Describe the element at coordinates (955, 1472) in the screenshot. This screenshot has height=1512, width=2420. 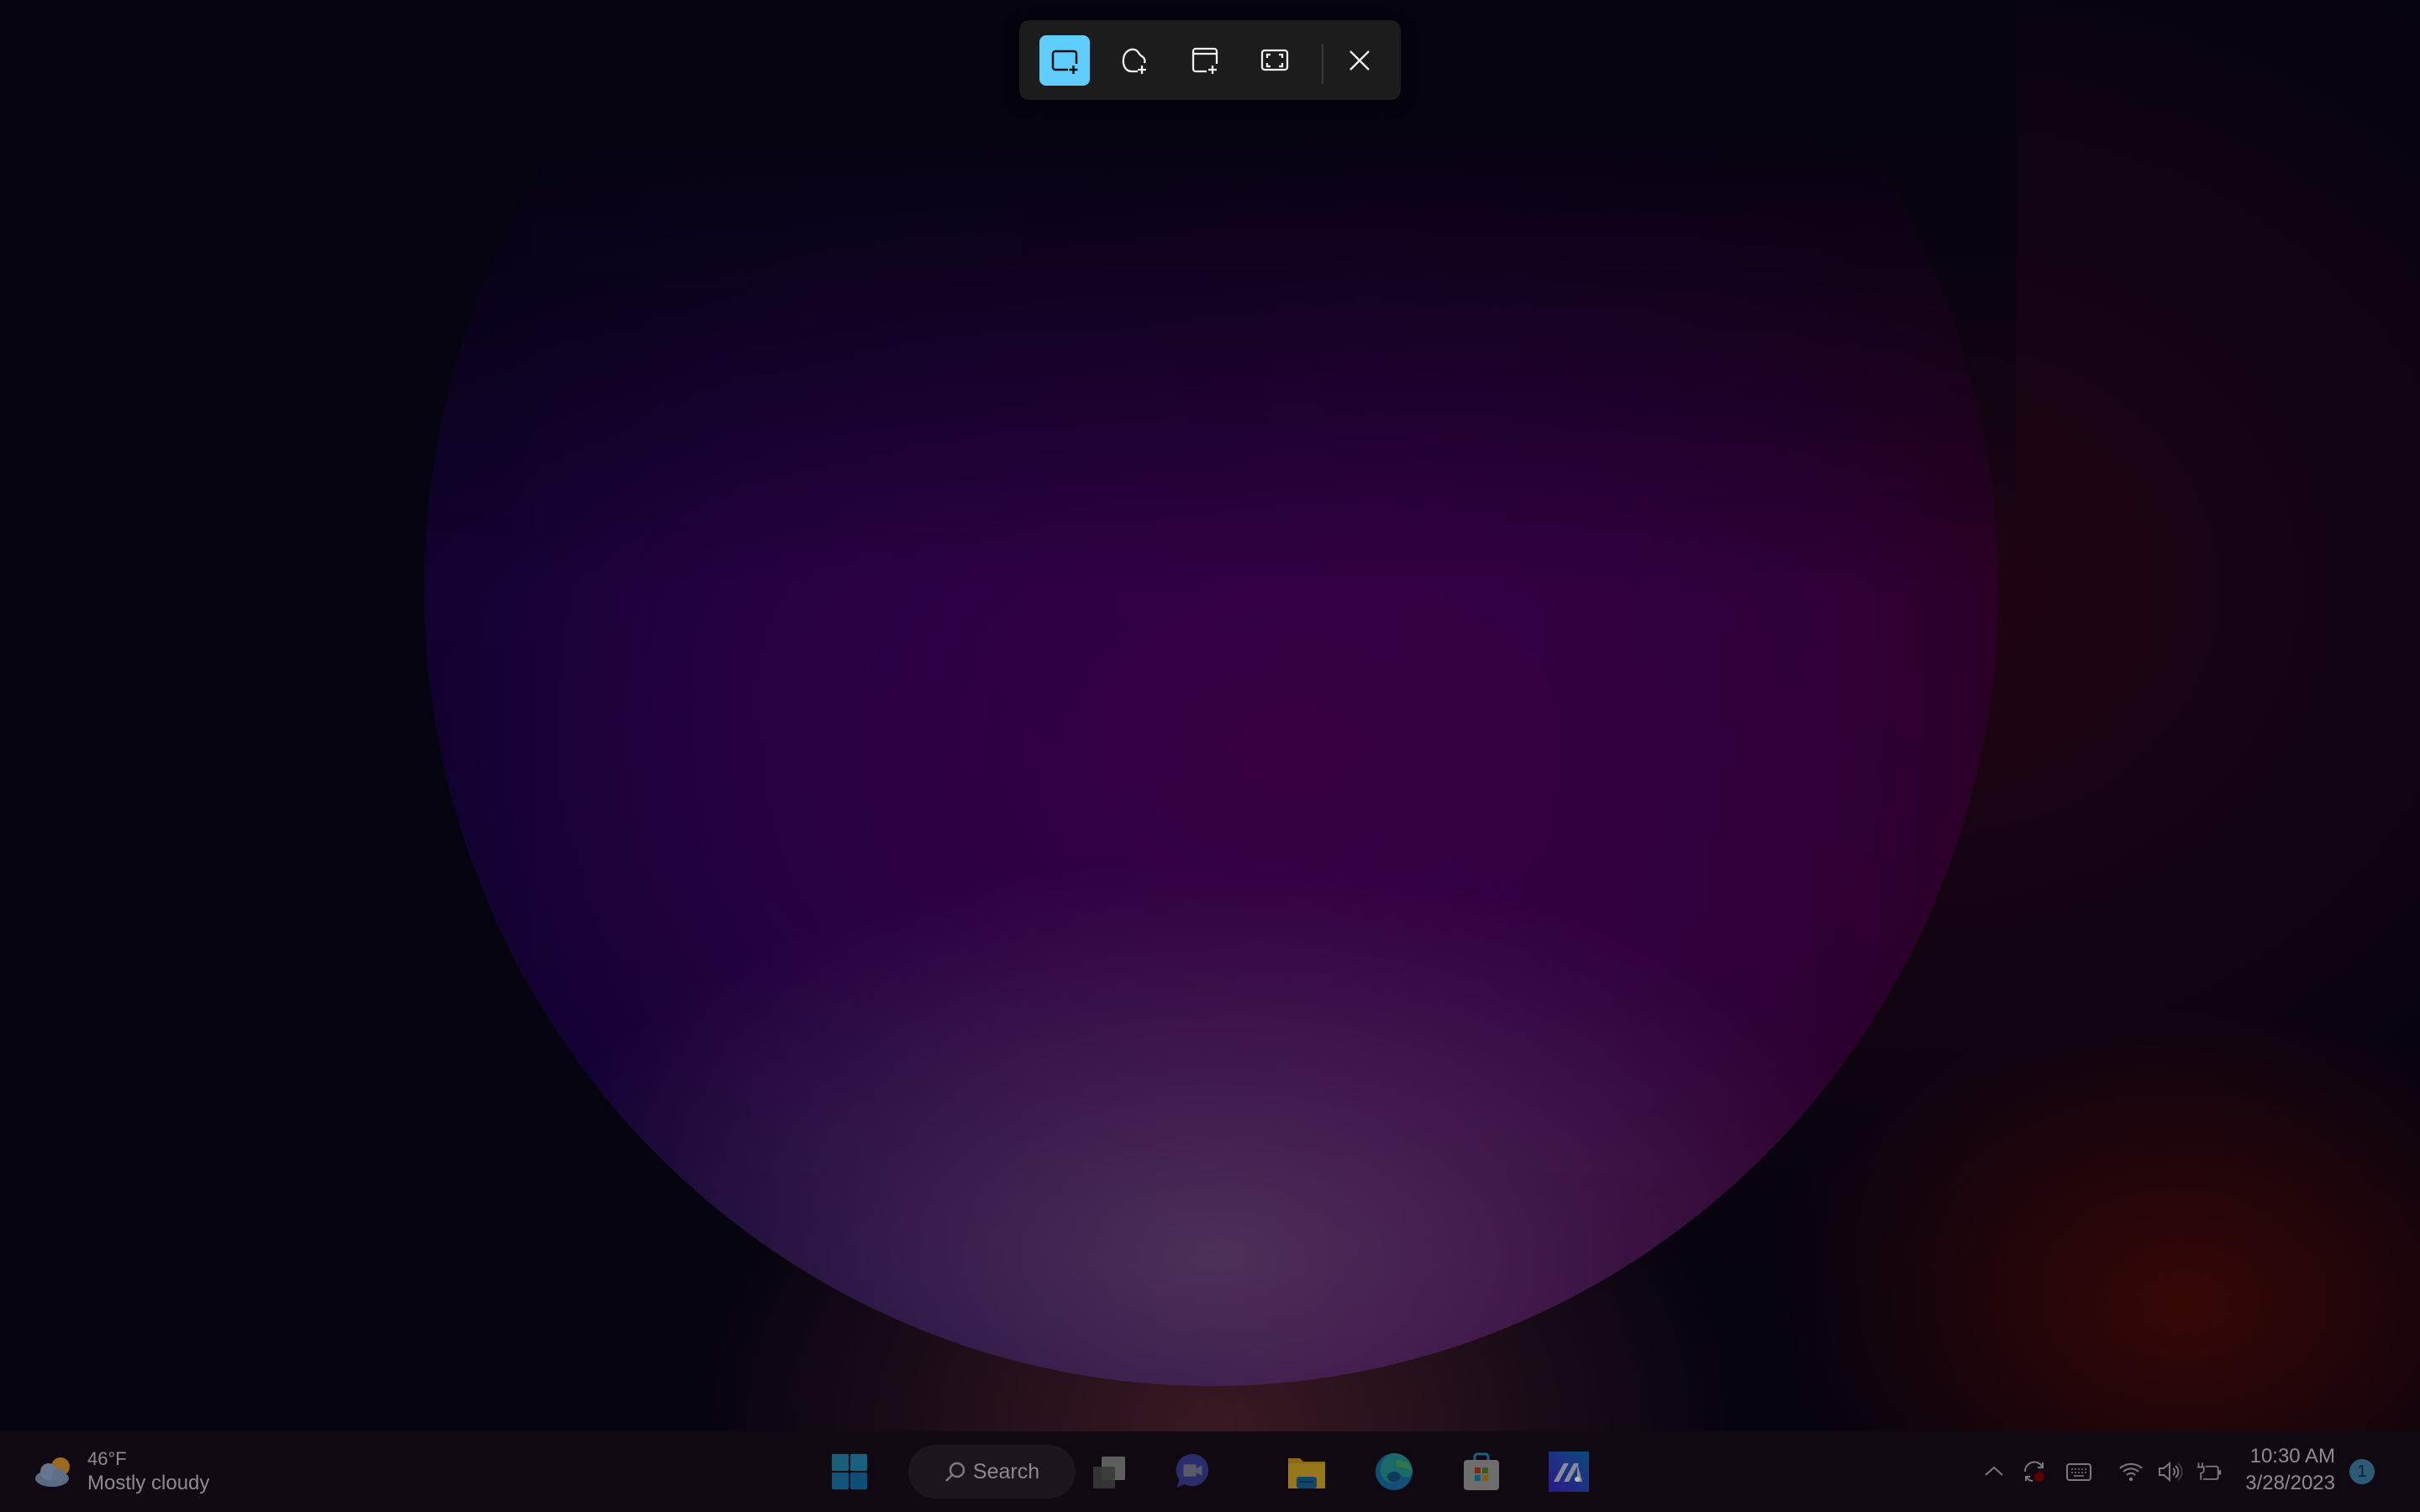
I see `search-icon` at that location.